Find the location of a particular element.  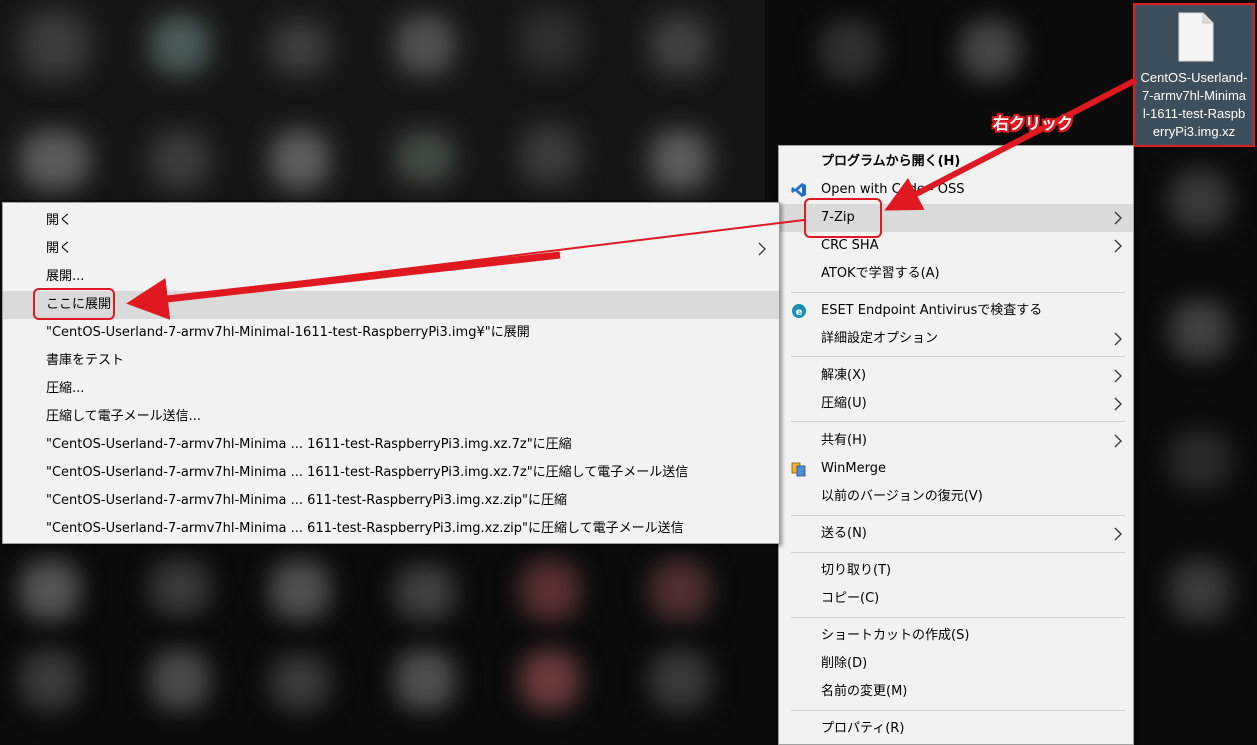

arrow-to-extract-here is located at coordinates (343, 285).